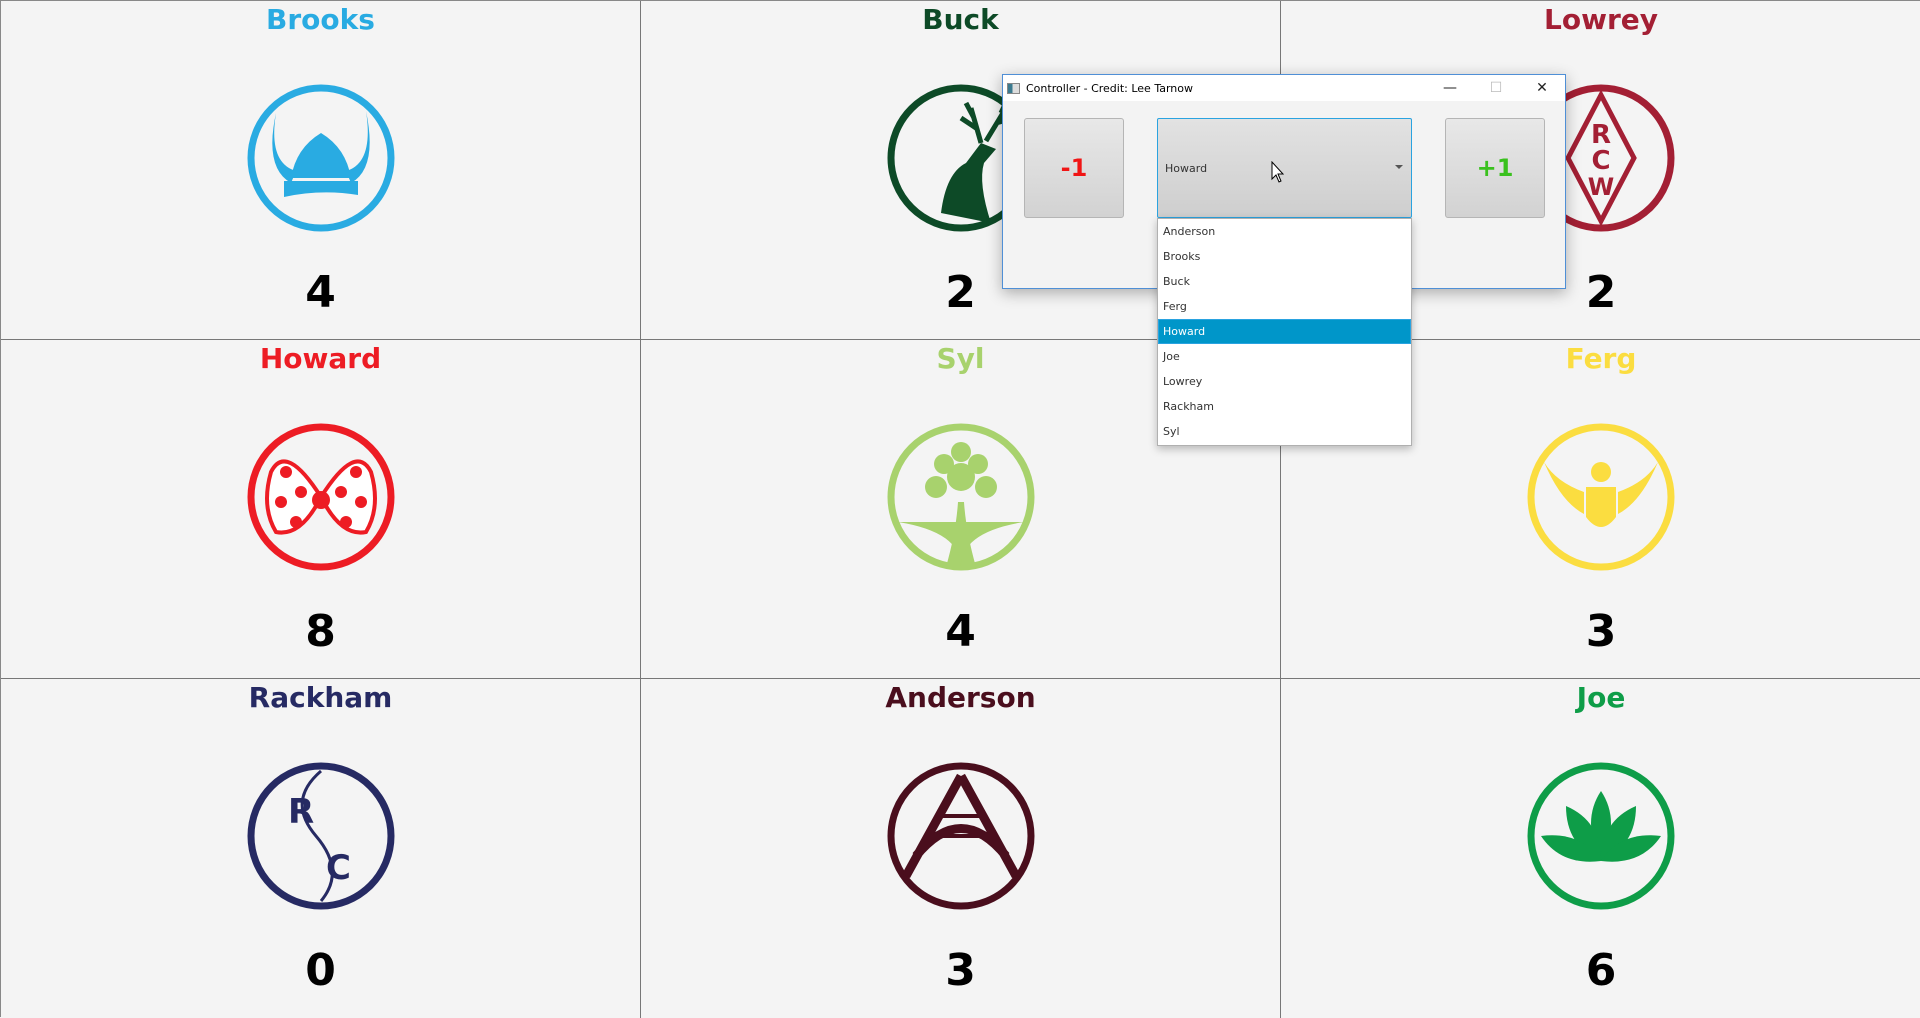 The width and height of the screenshot is (1920, 1018). I want to click on dropdown-option-joe: Joe, so click(1284, 356).